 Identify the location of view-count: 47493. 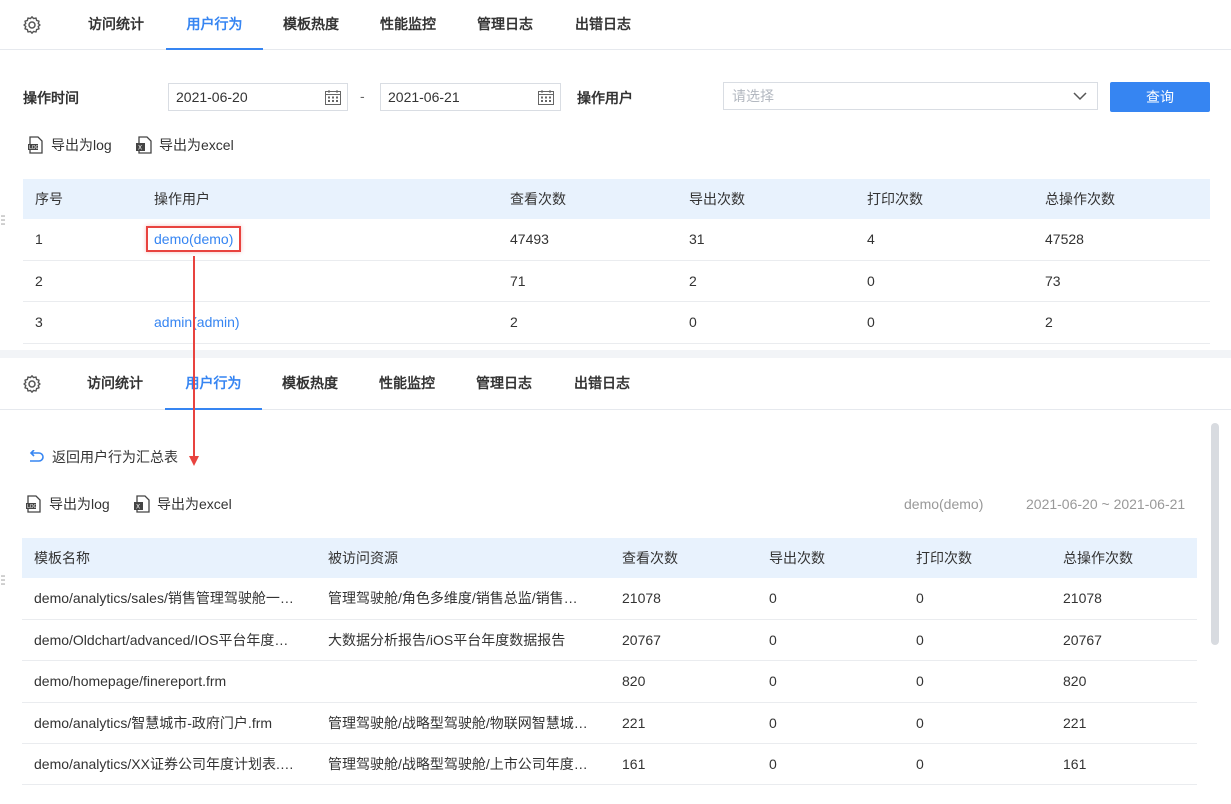
(587, 240).